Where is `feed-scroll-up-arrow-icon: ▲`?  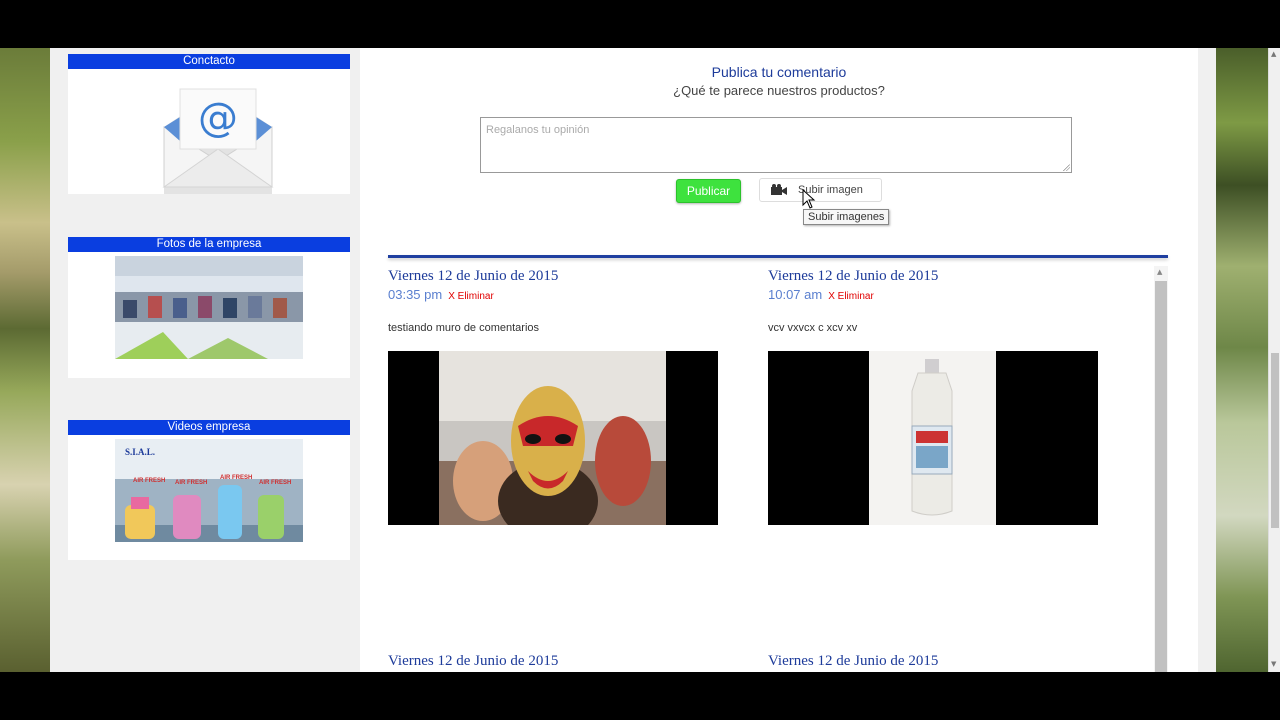
feed-scroll-up-arrow-icon: ▲ is located at coordinates (1159, 272).